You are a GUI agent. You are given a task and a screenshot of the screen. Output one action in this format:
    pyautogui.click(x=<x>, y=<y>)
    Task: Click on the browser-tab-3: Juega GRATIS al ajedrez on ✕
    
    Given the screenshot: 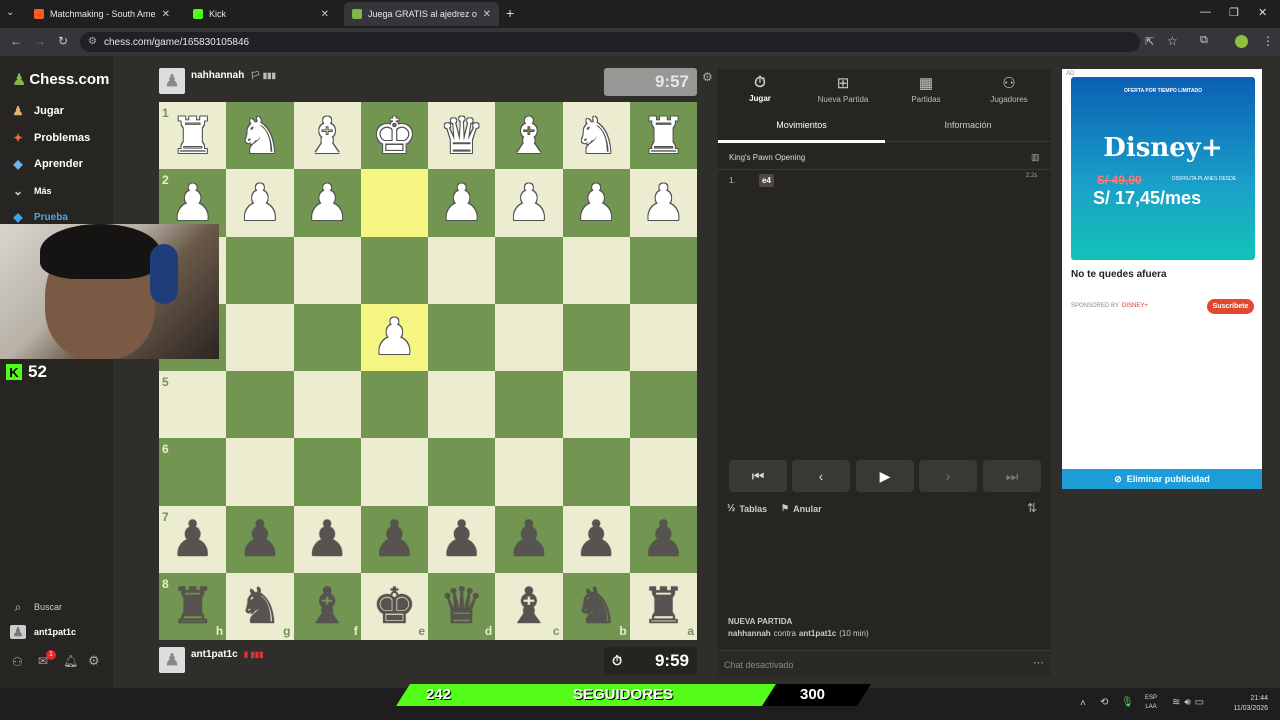 What is the action you would take?
    pyautogui.click(x=421, y=14)
    